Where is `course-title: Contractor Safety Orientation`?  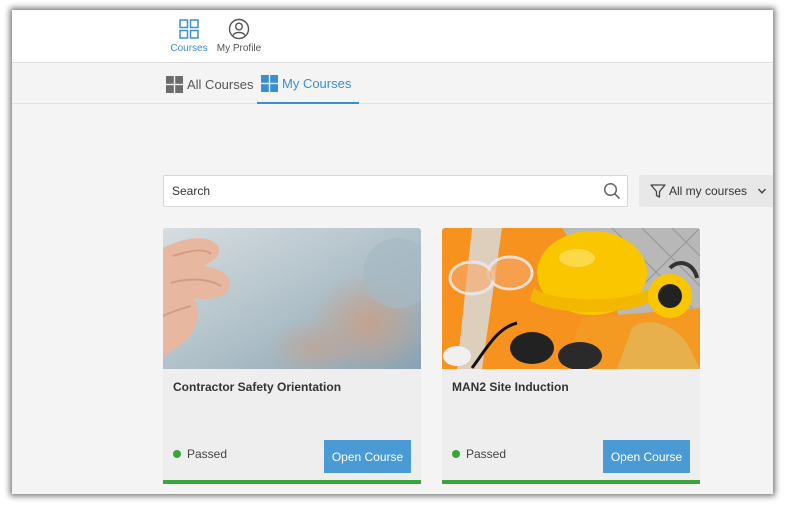 course-title: Contractor Safety Orientation is located at coordinates (257, 387).